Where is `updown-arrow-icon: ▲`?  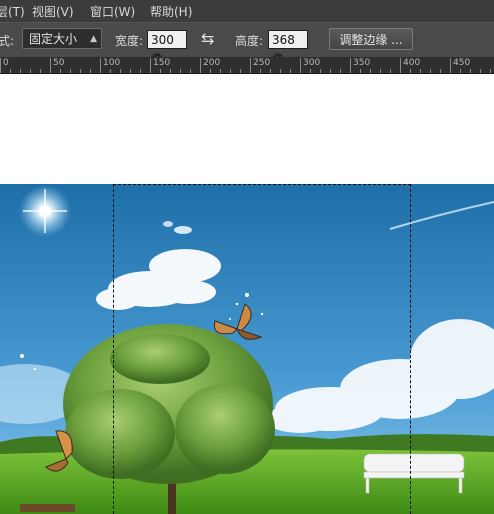
updown-arrow-icon: ▲ is located at coordinates (93, 39).